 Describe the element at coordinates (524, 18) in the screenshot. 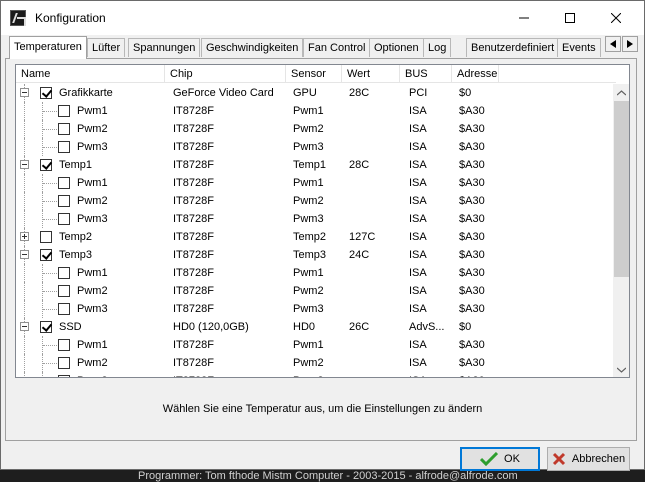

I see `minimize-button` at that location.